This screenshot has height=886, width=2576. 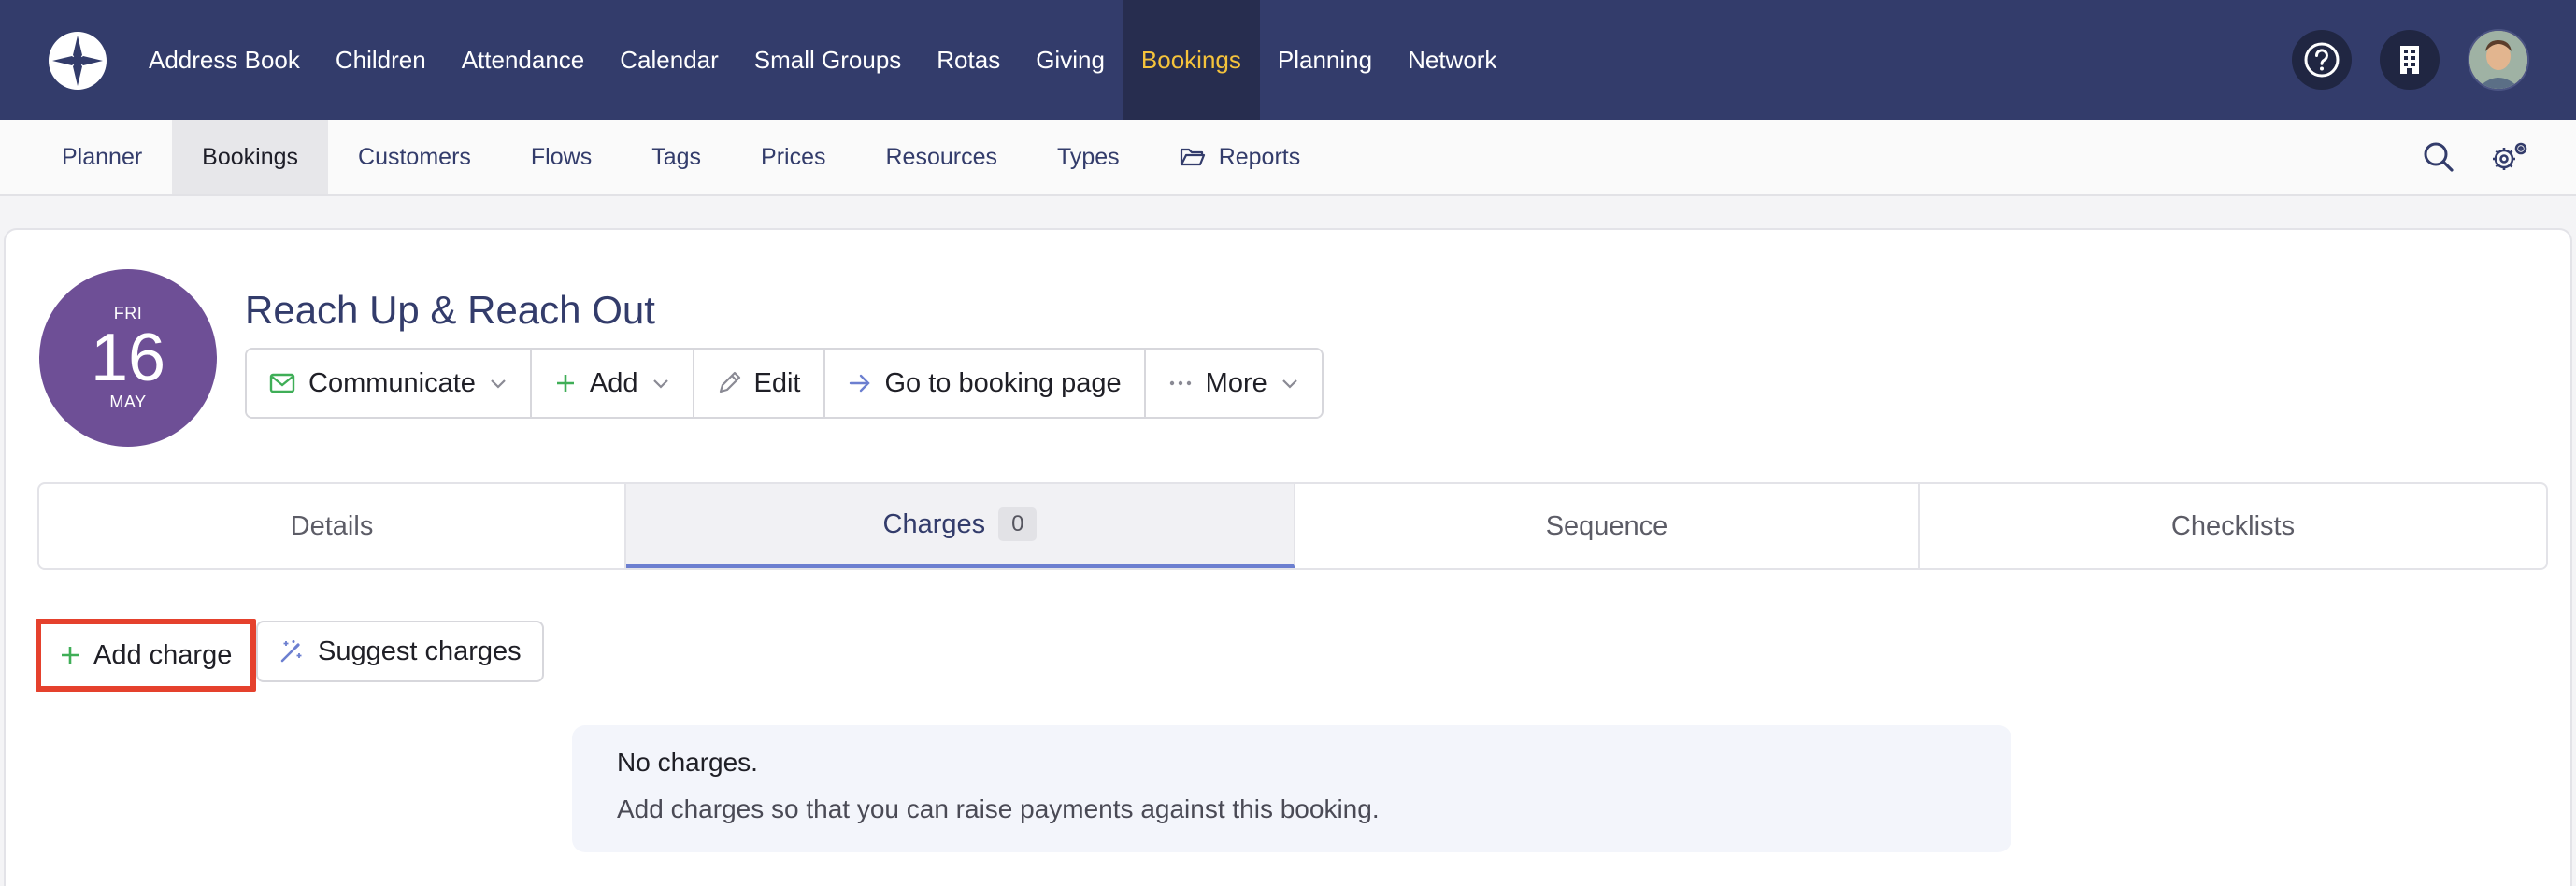 What do you see at coordinates (291, 651) in the screenshot?
I see `magic-wand-icon` at bounding box center [291, 651].